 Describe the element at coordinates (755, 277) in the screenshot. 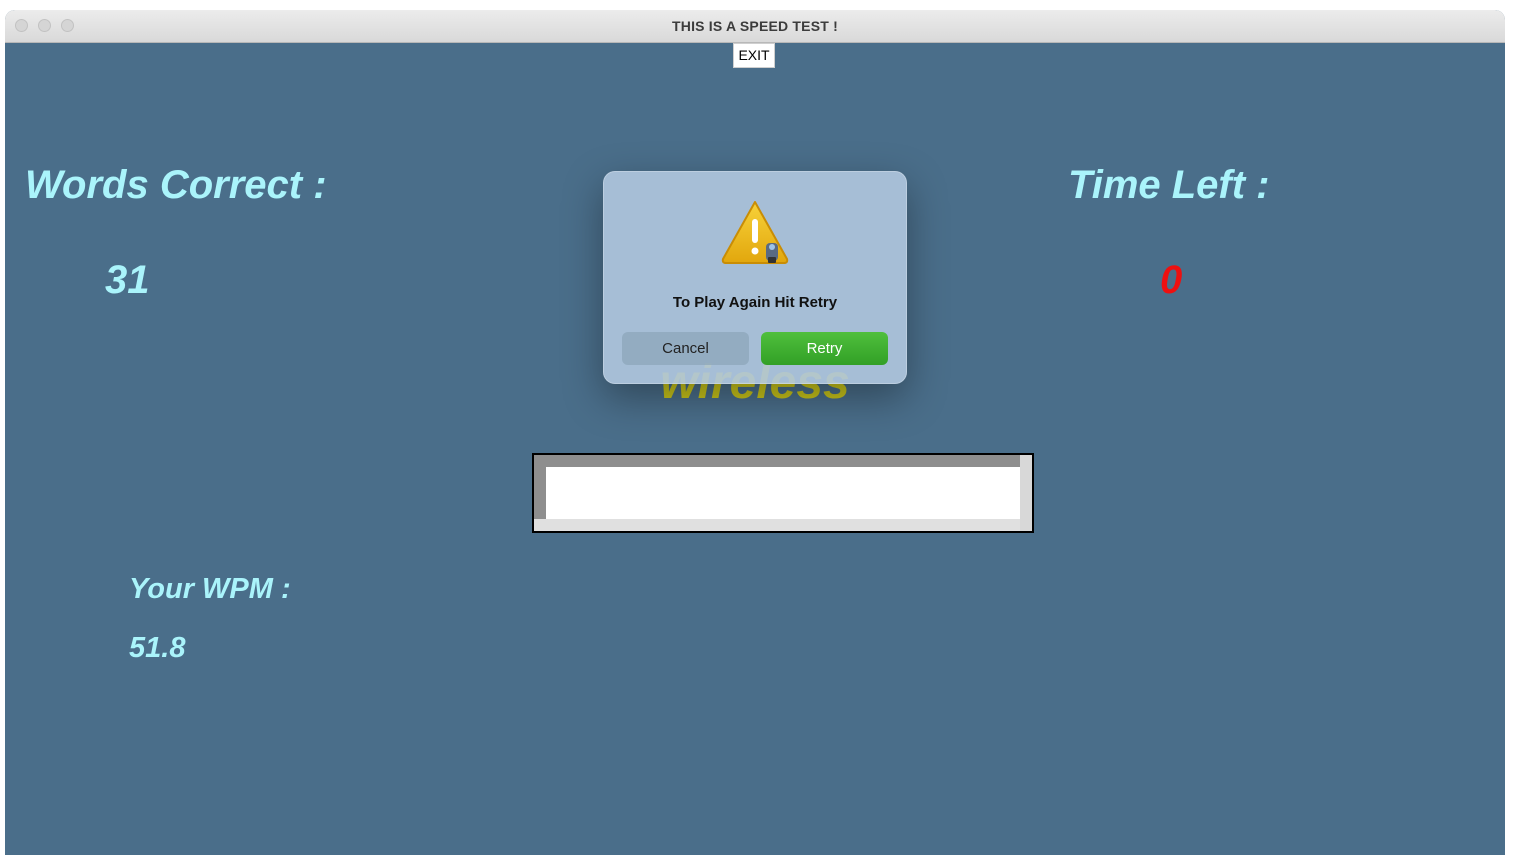

I see `retry-dialog: To Play Again Hit Retry Cancel Retry` at that location.